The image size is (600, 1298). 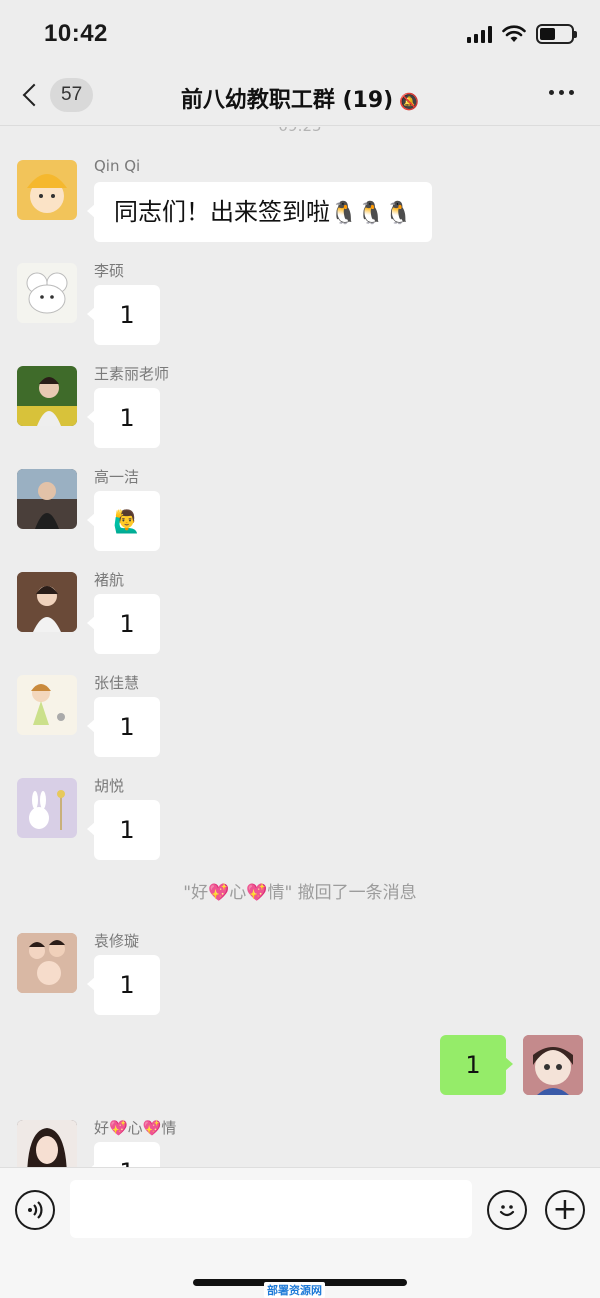 I want to click on raising-hand-emoji: 🙋‍♂️, so click(x=127, y=522).